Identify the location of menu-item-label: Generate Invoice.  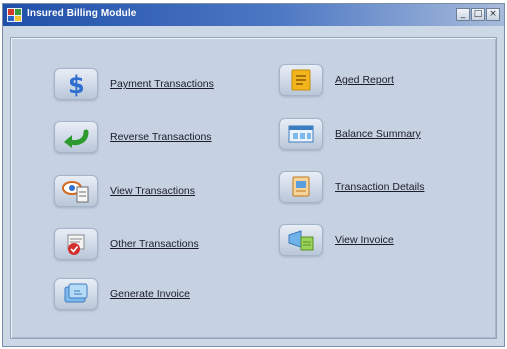
(150, 294).